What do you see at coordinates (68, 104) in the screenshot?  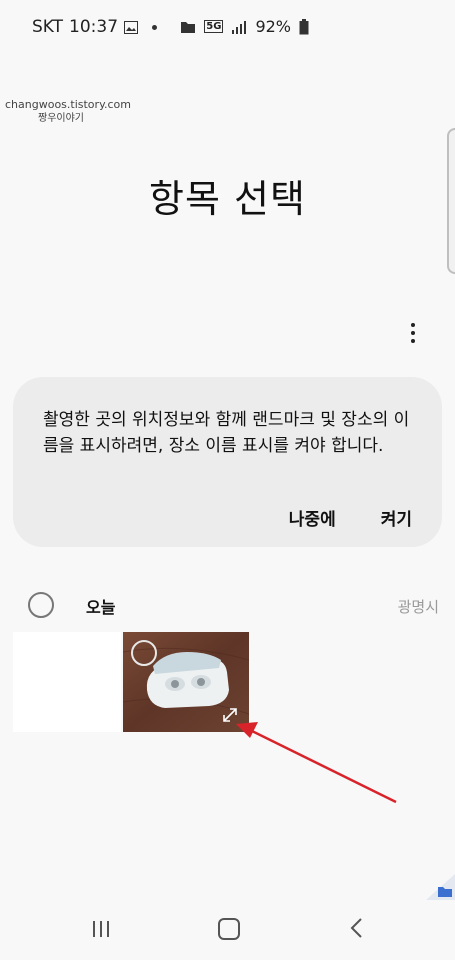 I see `watermark-url: changwoos.tistory.com` at bounding box center [68, 104].